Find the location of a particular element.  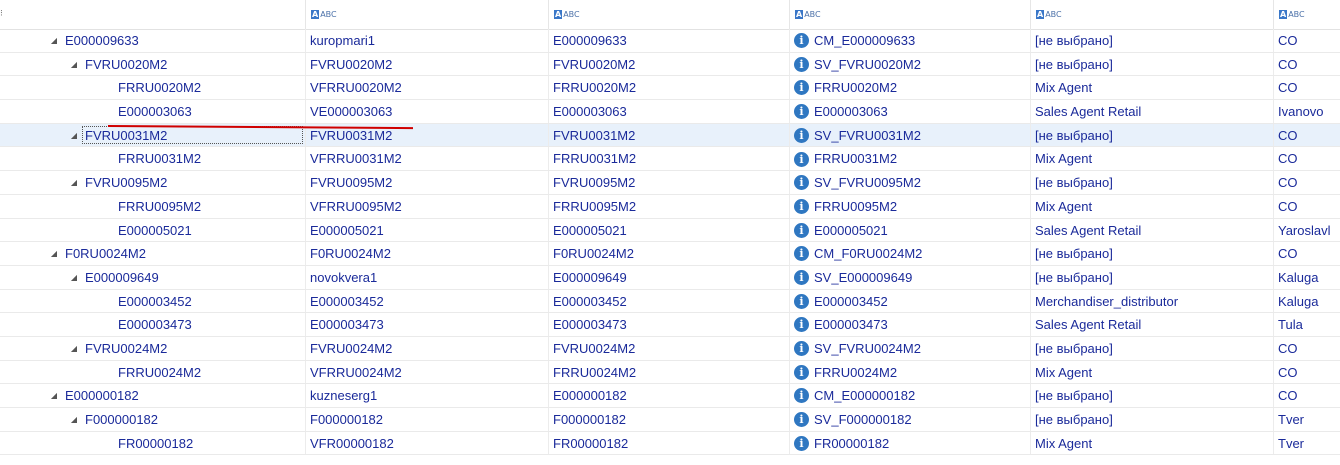

tree-cell: ◢ E000009649 is located at coordinates (153, 277).